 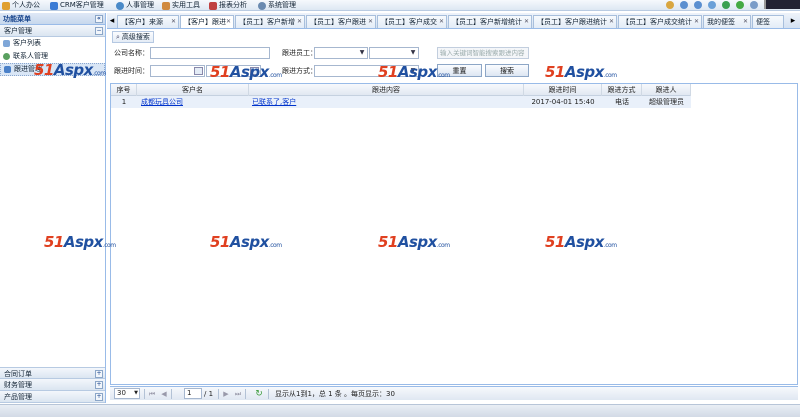 I want to click on tab-staff-new-stats: 【员工】客户新增统计 ✕, so click(x=490, y=21).